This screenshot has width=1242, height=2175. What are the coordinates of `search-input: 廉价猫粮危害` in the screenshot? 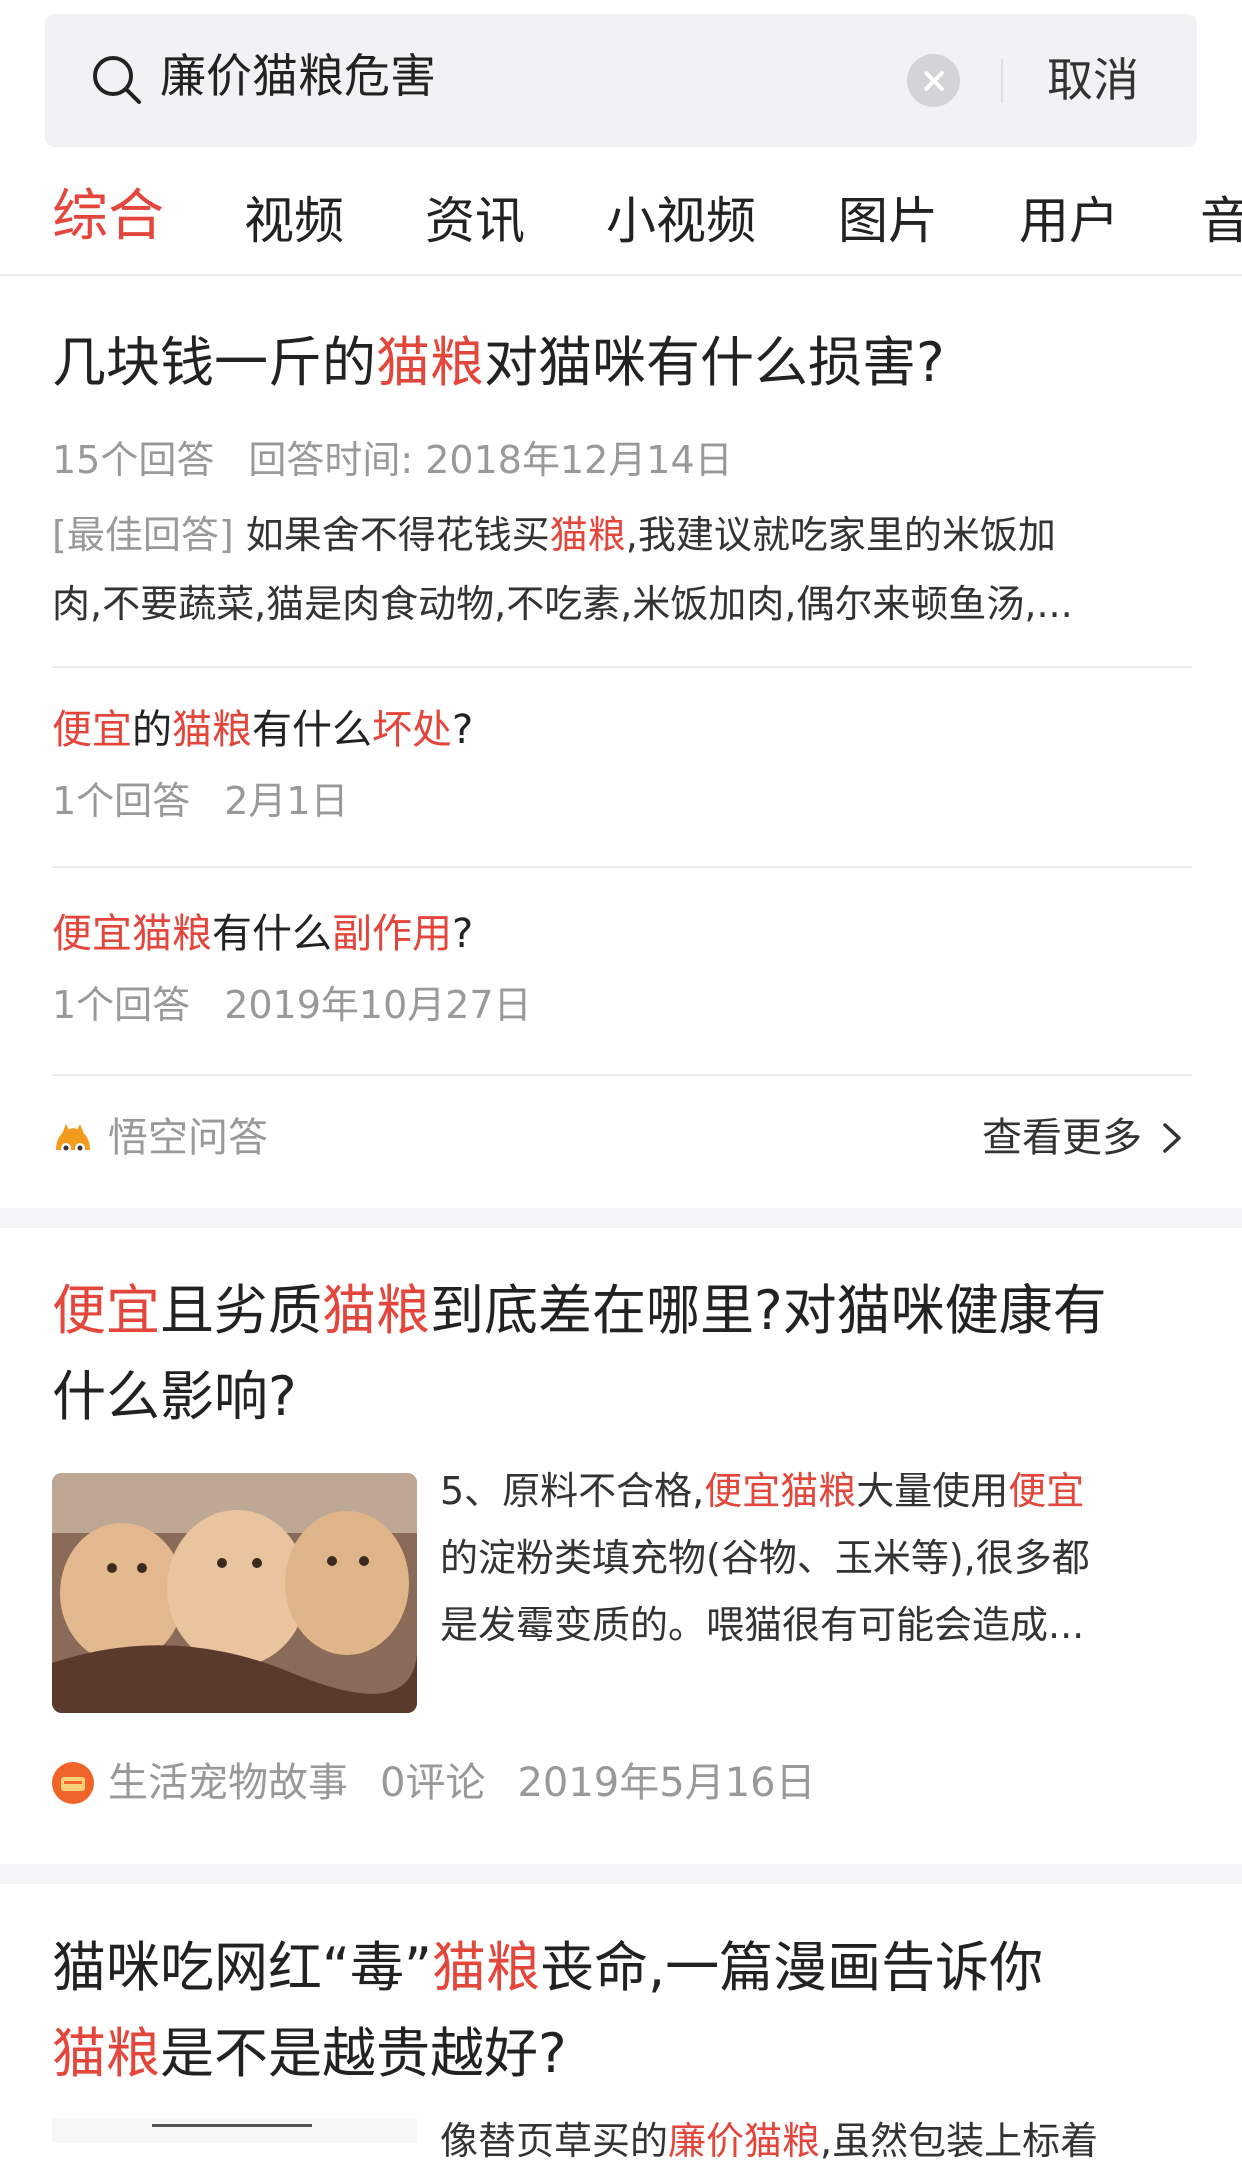 It's located at (298, 76).